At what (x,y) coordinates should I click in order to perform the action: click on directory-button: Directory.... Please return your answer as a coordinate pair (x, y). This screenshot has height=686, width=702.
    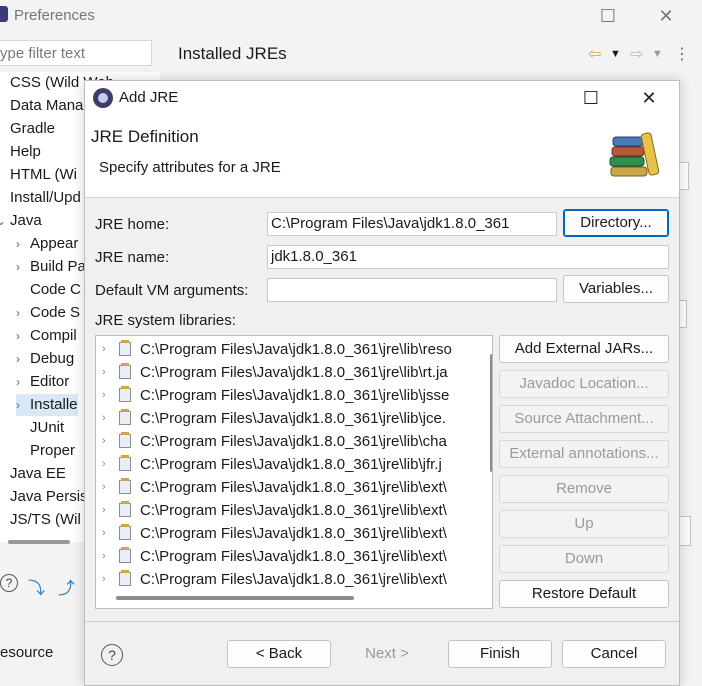
    Looking at the image, I should click on (616, 223).